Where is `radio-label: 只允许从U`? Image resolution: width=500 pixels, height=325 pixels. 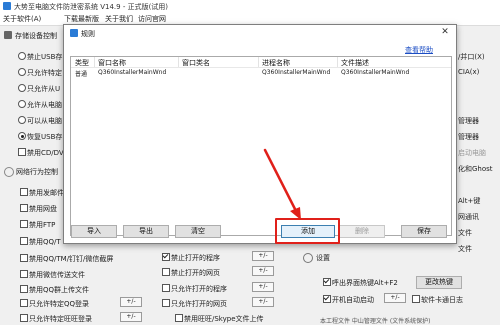 radio-label: 只允许从U is located at coordinates (44, 89).